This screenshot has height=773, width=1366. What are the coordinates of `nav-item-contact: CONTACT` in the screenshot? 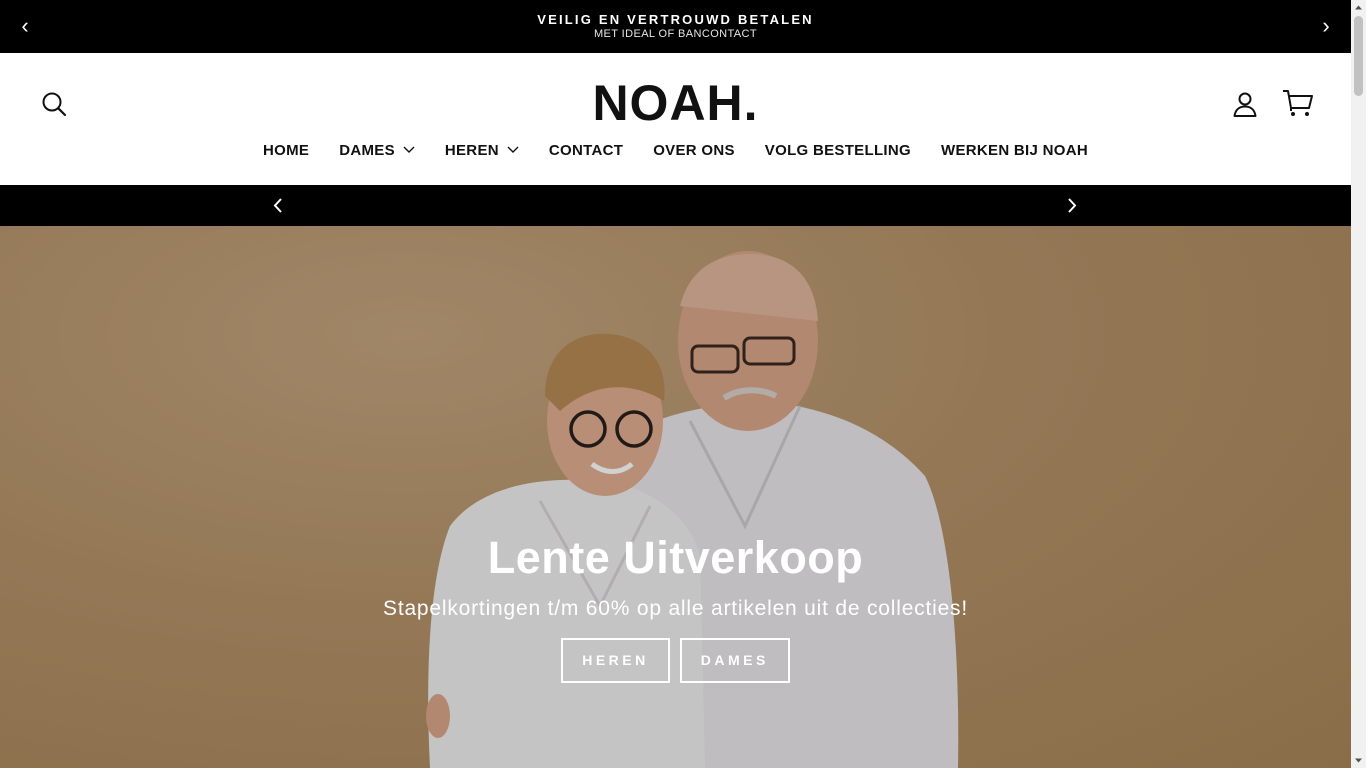 It's located at (586, 151).